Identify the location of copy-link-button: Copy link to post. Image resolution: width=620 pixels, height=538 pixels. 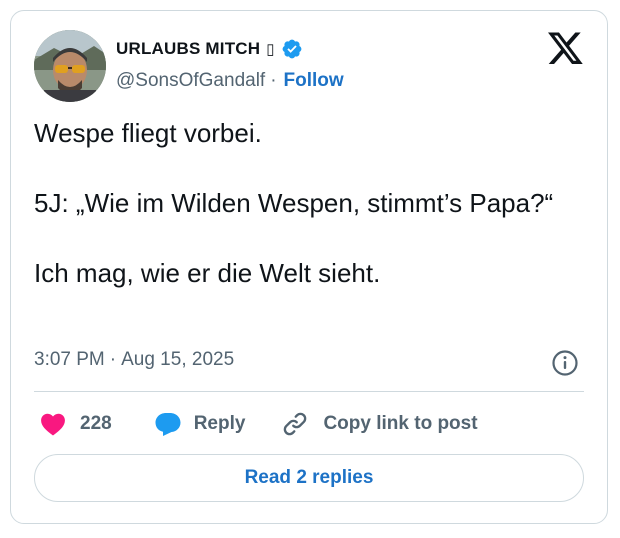
(379, 424).